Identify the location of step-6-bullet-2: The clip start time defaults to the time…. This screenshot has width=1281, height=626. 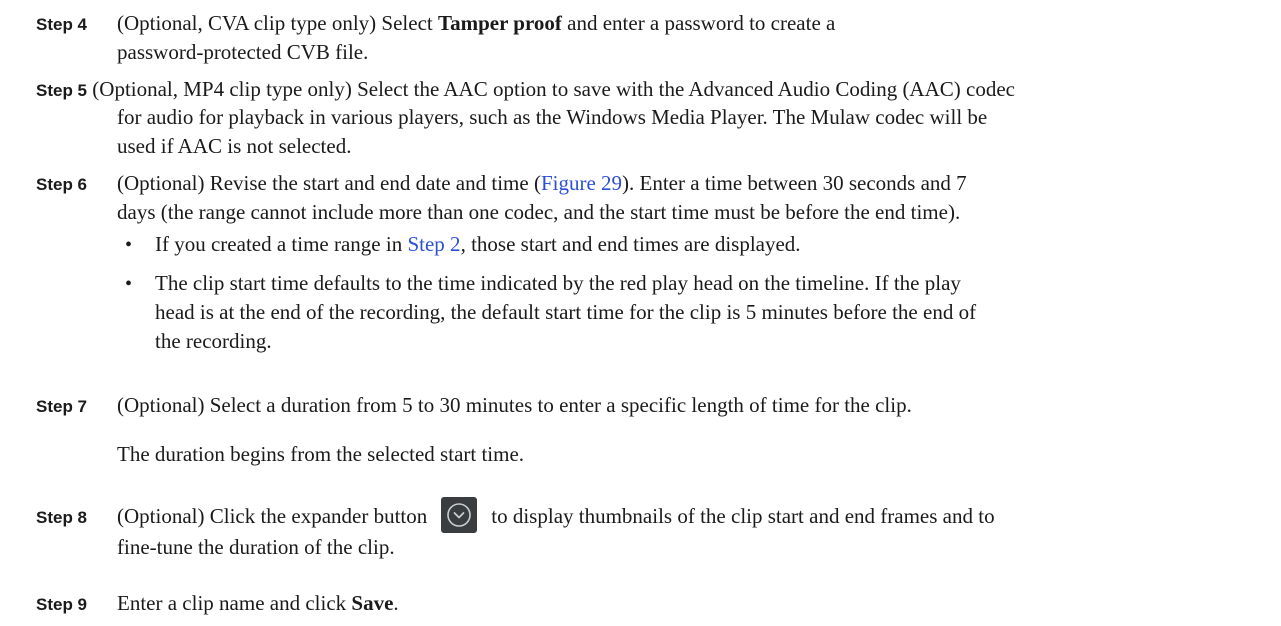
(710, 312).